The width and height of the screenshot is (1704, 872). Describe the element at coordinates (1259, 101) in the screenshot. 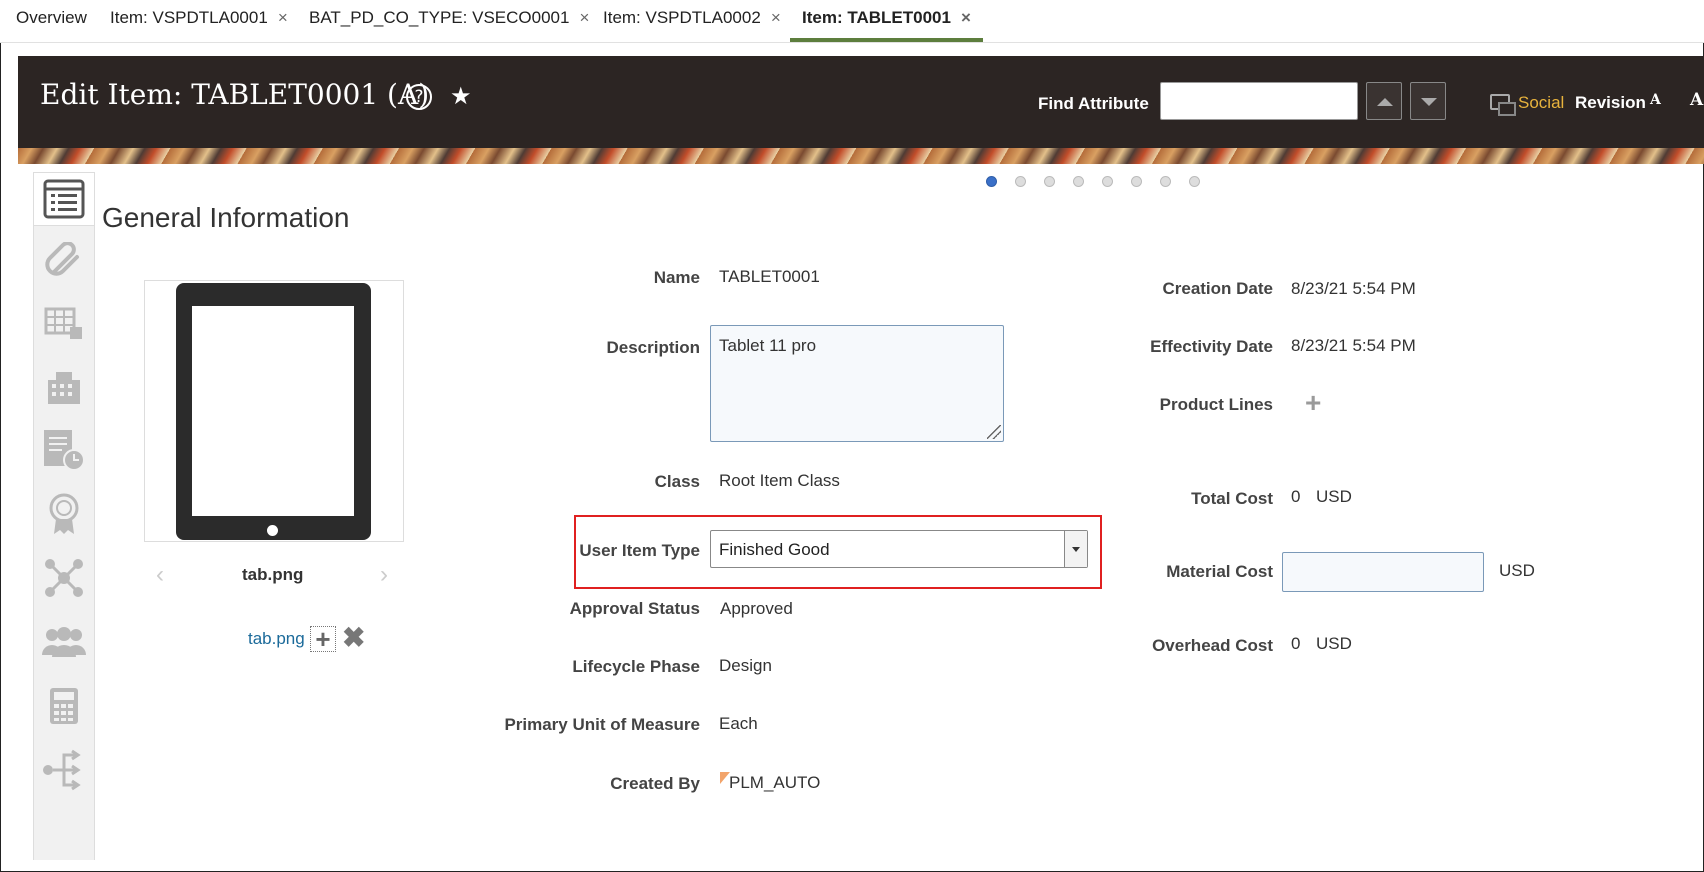

I see `find-attribute-input` at that location.